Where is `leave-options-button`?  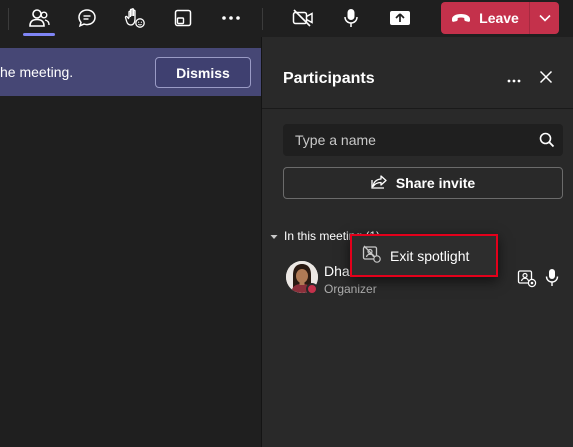 leave-options-button is located at coordinates (544, 18).